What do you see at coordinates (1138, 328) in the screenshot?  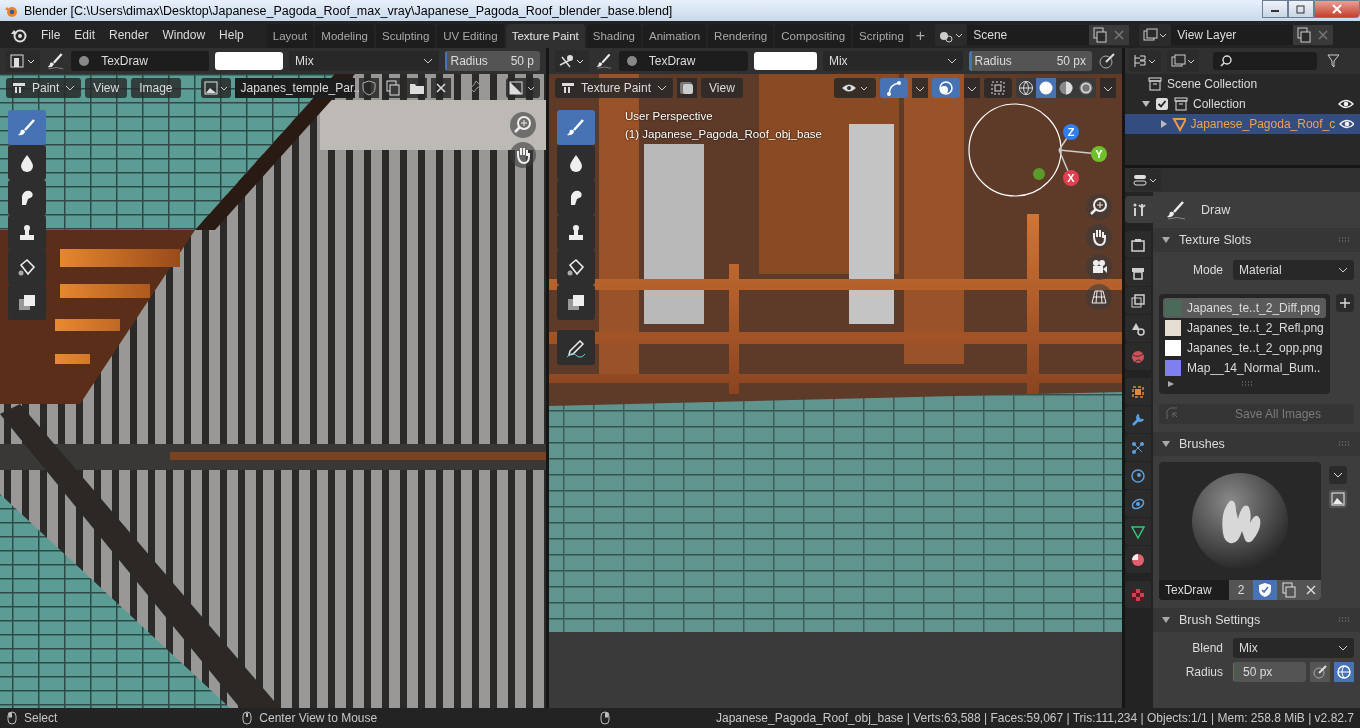 I see `scene-tab` at bounding box center [1138, 328].